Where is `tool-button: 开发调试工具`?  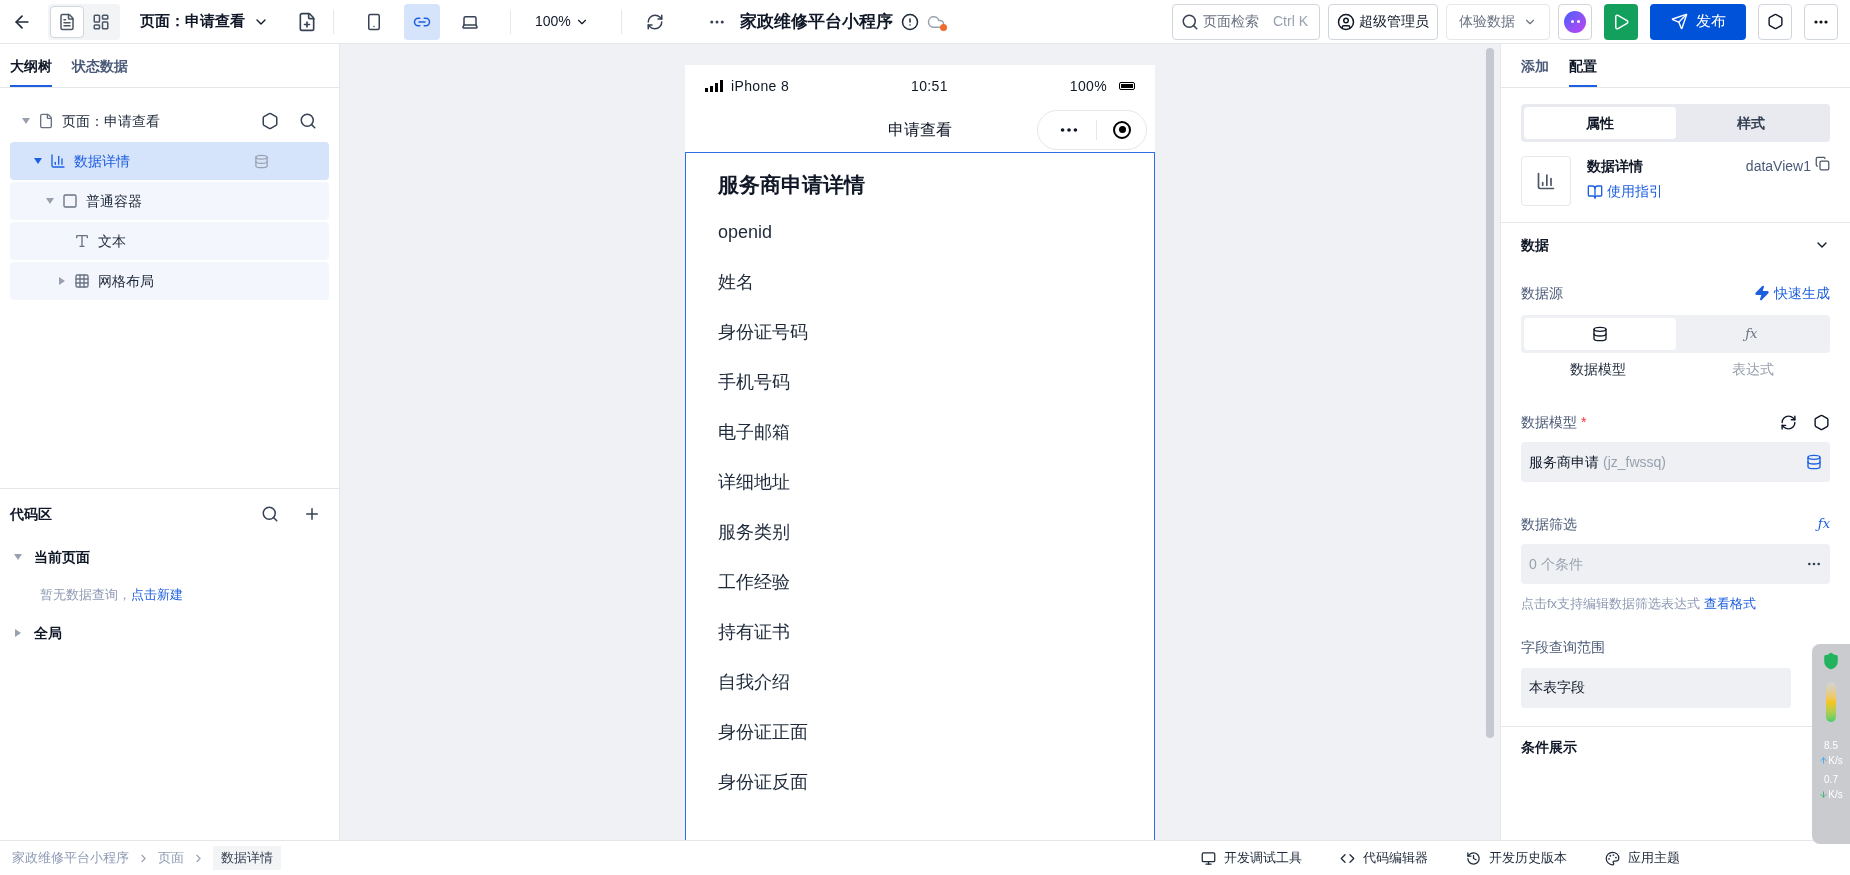 tool-button: 开发调试工具 is located at coordinates (1251, 858).